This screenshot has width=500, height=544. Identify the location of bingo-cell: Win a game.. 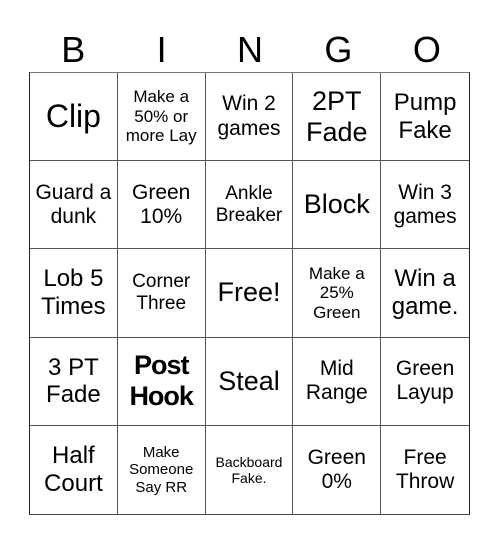
(425, 293).